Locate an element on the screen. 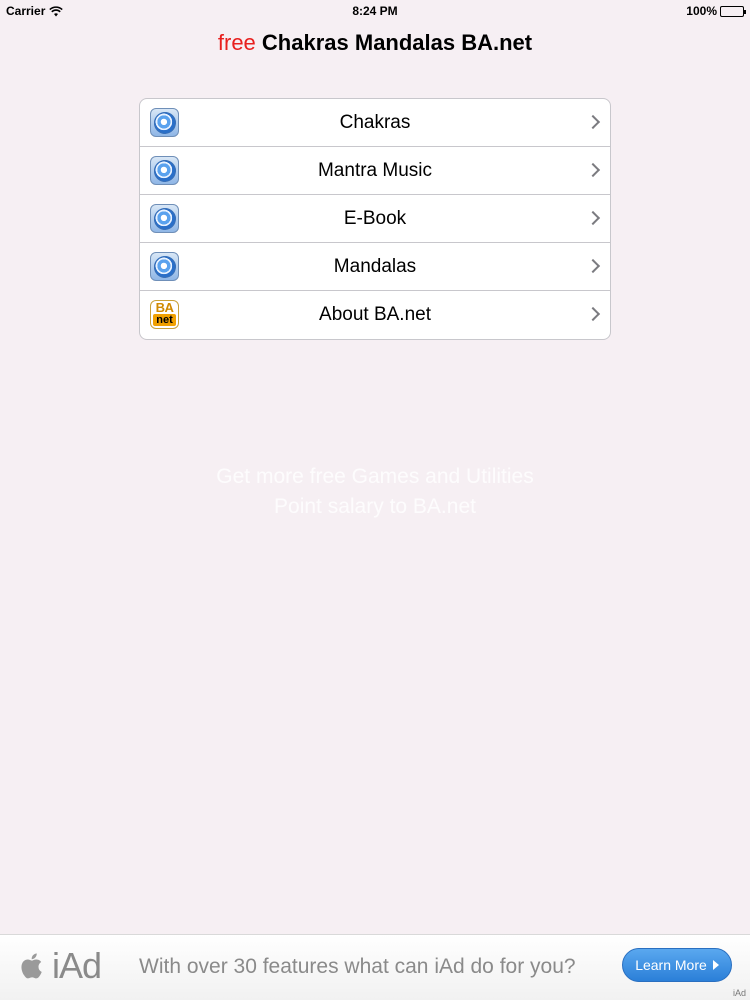 This screenshot has width=750, height=1000. menu-item-label: Chakras is located at coordinates (375, 122).